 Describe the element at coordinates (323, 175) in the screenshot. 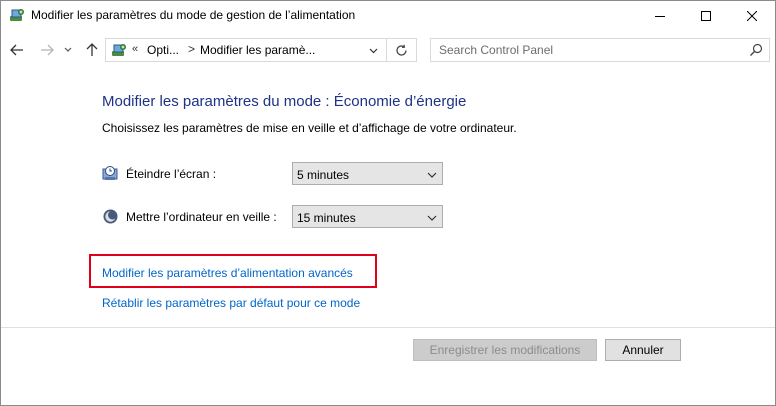

I see `display-off-value: 5 minutes` at that location.